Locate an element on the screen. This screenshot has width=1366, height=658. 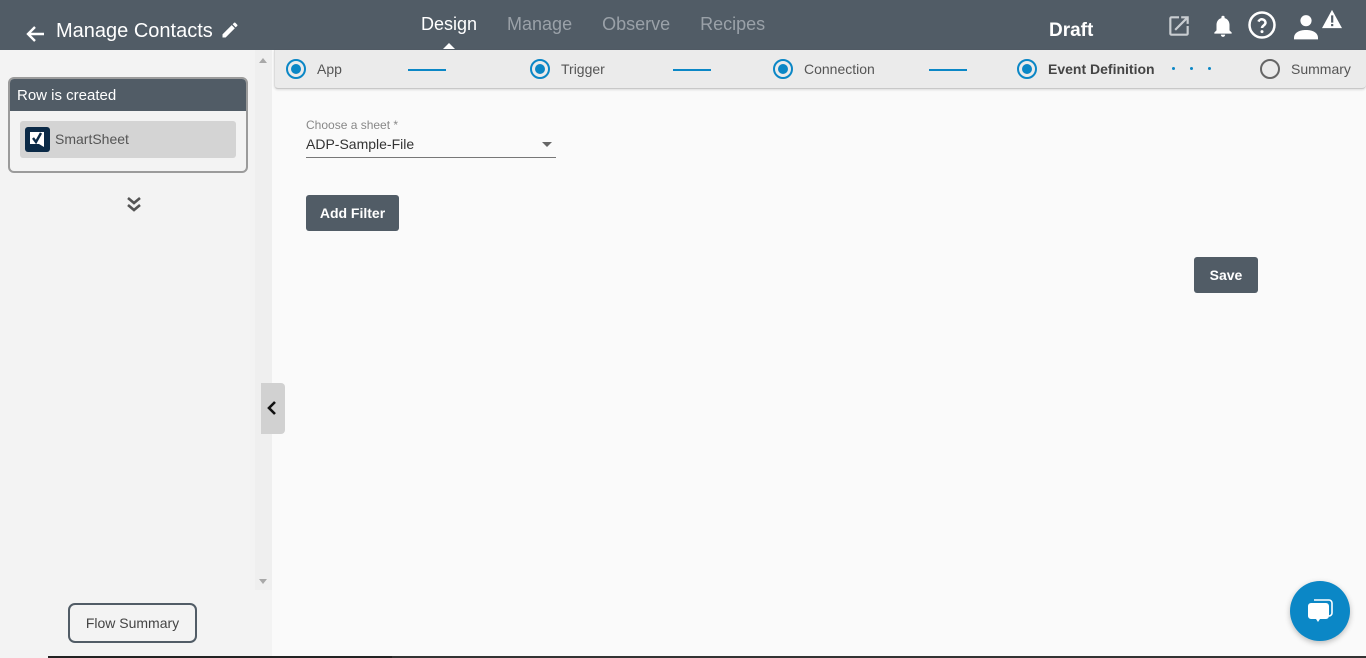
collapse-sidebar-button is located at coordinates (273, 408).